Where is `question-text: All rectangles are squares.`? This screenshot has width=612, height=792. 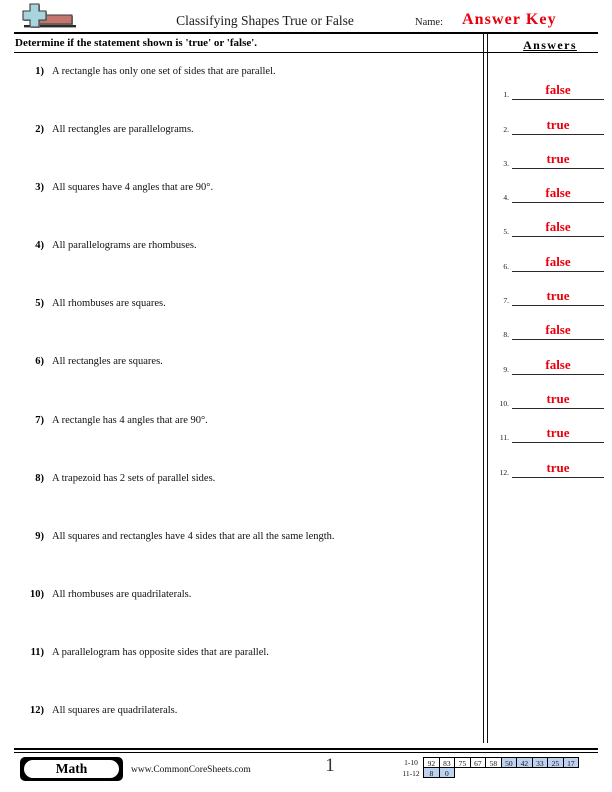
question-text: All rectangles are squares. is located at coordinates (107, 362).